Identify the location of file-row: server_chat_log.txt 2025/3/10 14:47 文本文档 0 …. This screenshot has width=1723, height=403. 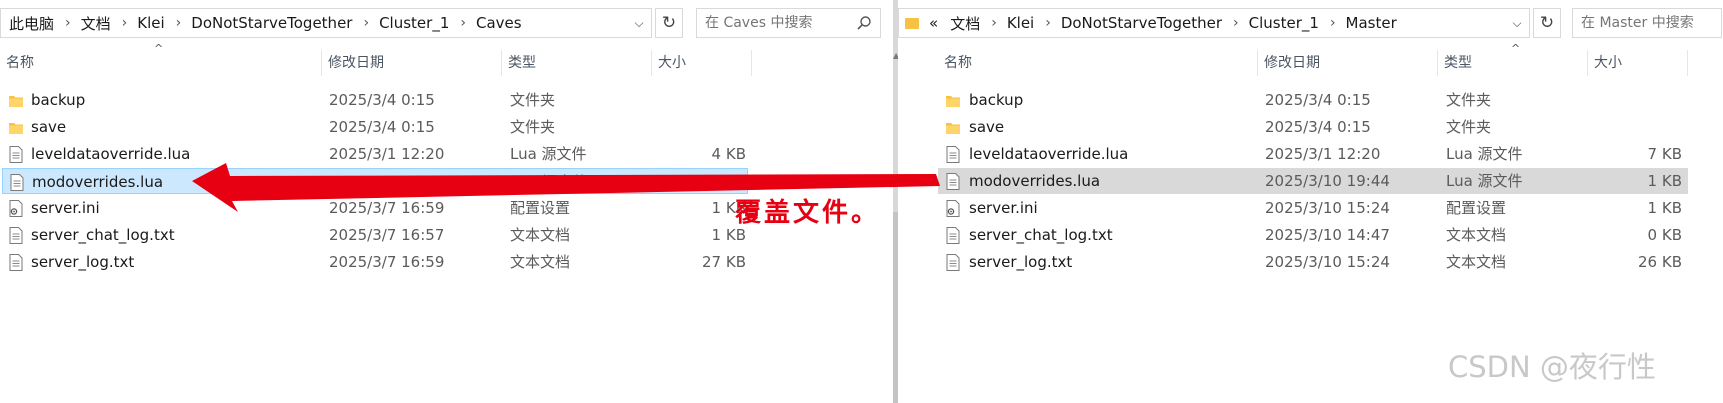
(1313, 235).